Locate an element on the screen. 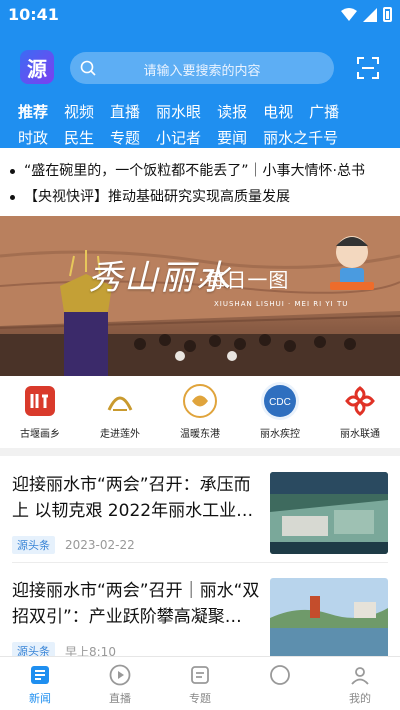  nav-live: 直播 is located at coordinates (120, 683).